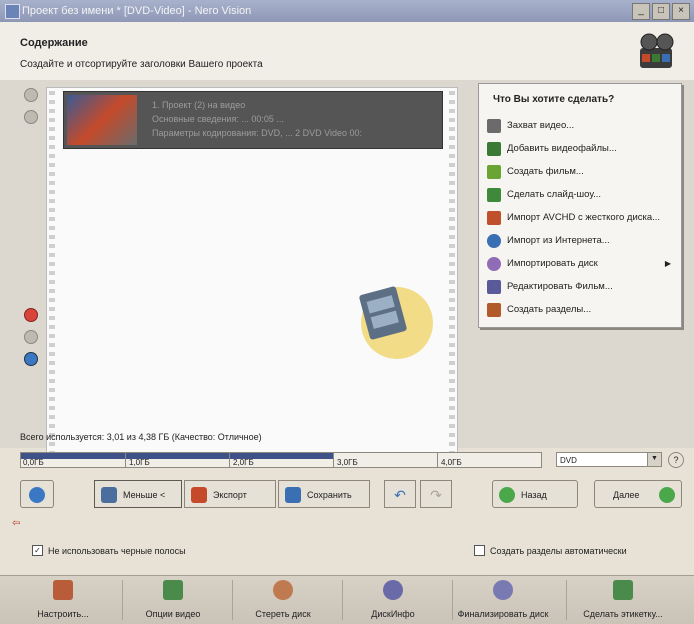 Image resolution: width=694 pixels, height=624 pixels. What do you see at coordinates (657, 50) in the screenshot?
I see `film-camera-logo-icon` at bounding box center [657, 50].